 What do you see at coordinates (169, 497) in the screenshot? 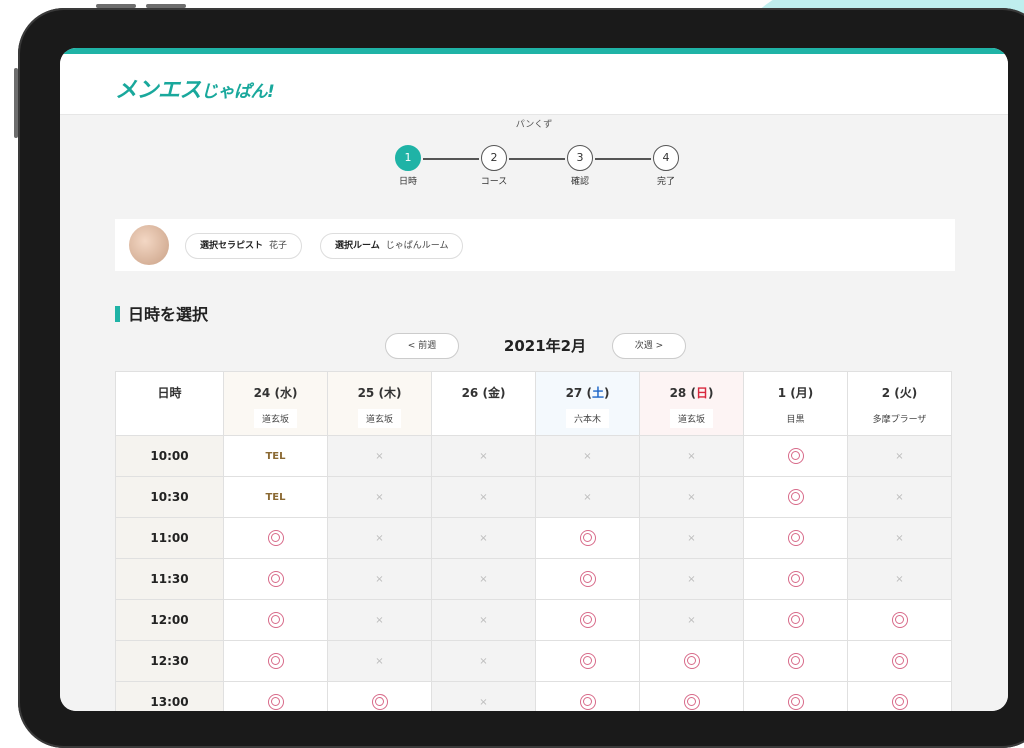
I see `time-label: 10:30` at bounding box center [169, 497].